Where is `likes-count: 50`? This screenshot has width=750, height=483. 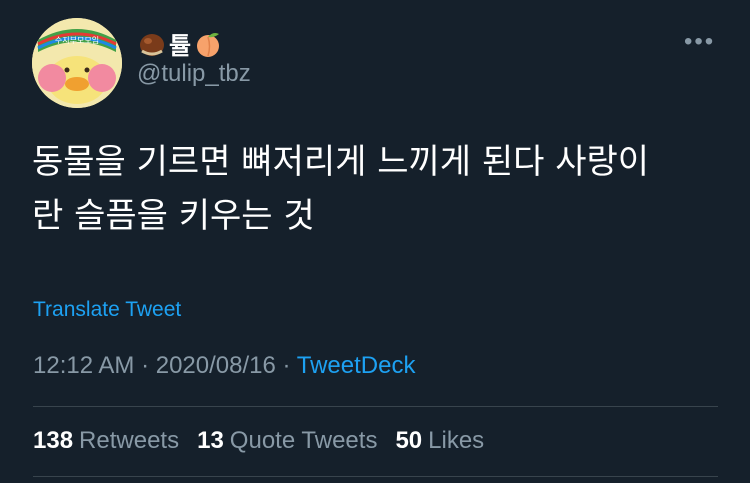
likes-count: 50 is located at coordinates (409, 440).